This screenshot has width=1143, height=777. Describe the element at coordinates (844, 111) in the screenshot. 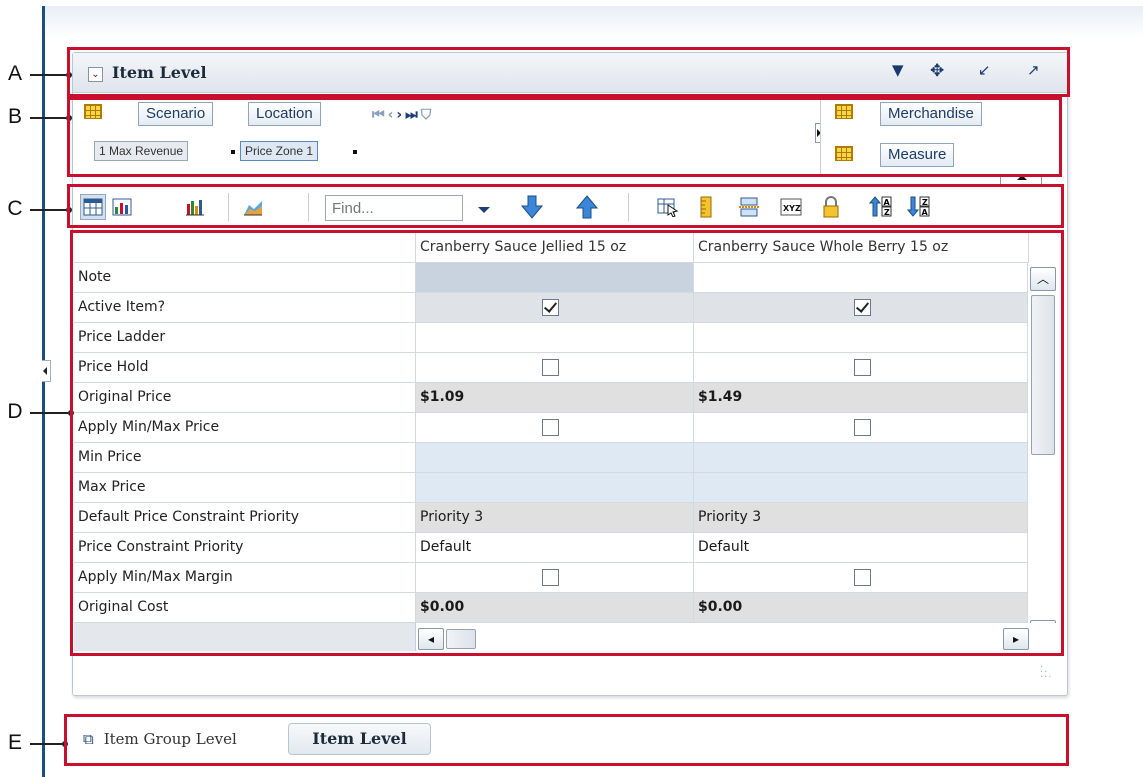

I see `merchandise-grid-icon` at that location.